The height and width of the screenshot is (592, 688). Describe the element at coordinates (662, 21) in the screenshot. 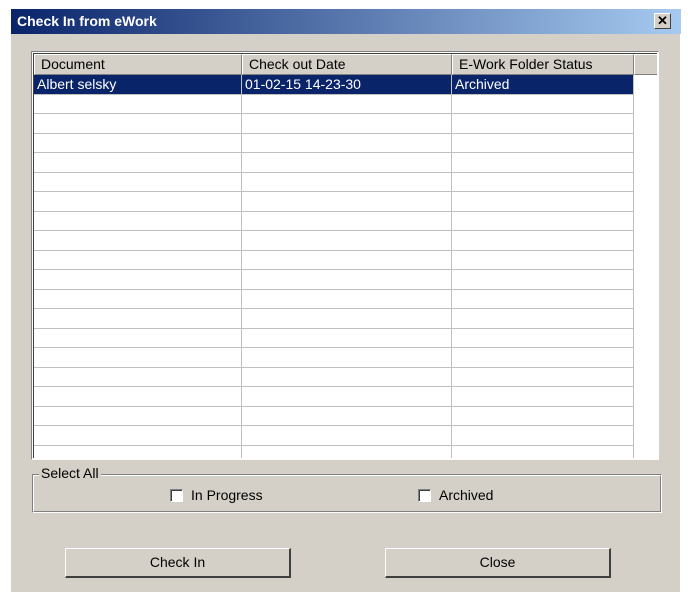

I see `close-icon: ✕` at that location.